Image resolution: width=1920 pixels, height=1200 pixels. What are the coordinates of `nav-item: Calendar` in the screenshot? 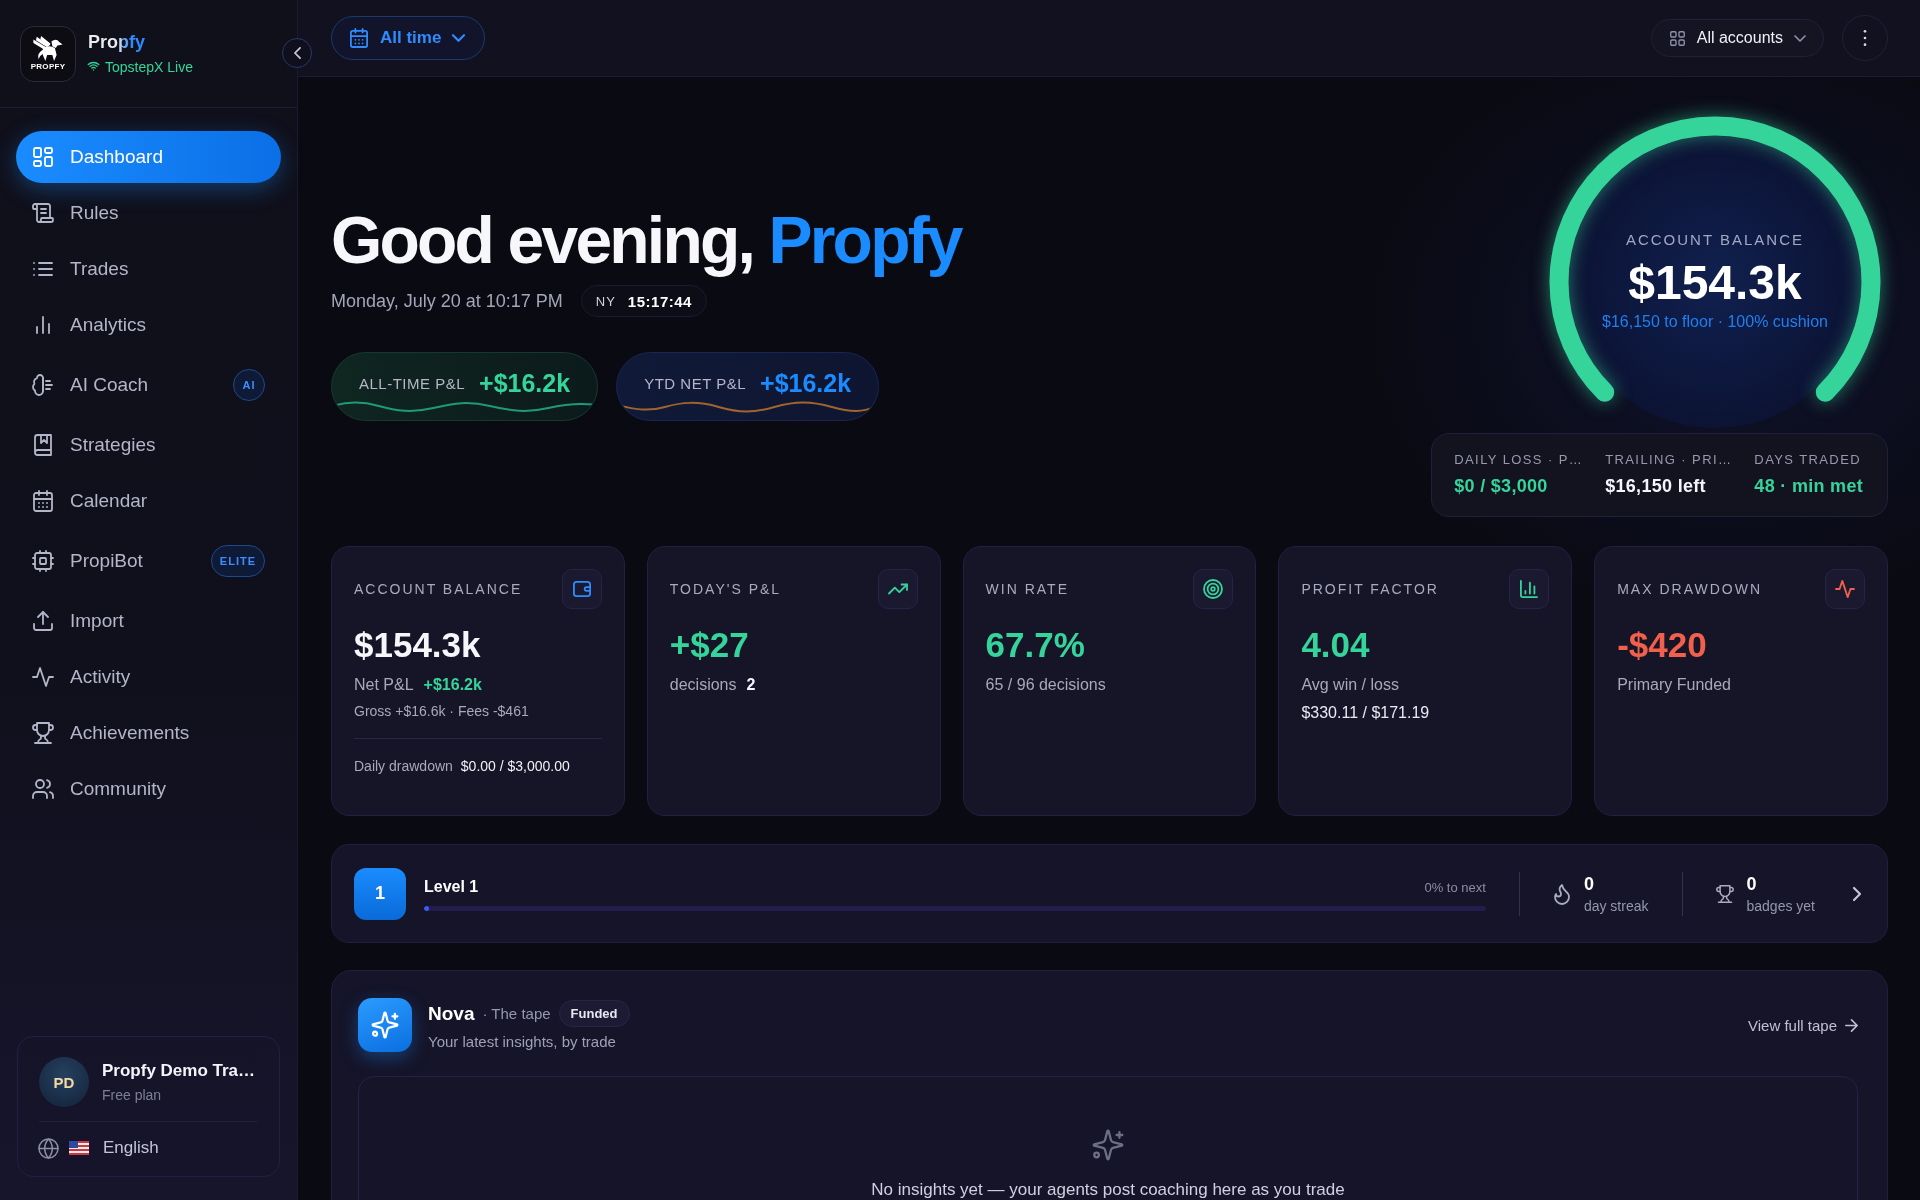 It's located at (148, 501).